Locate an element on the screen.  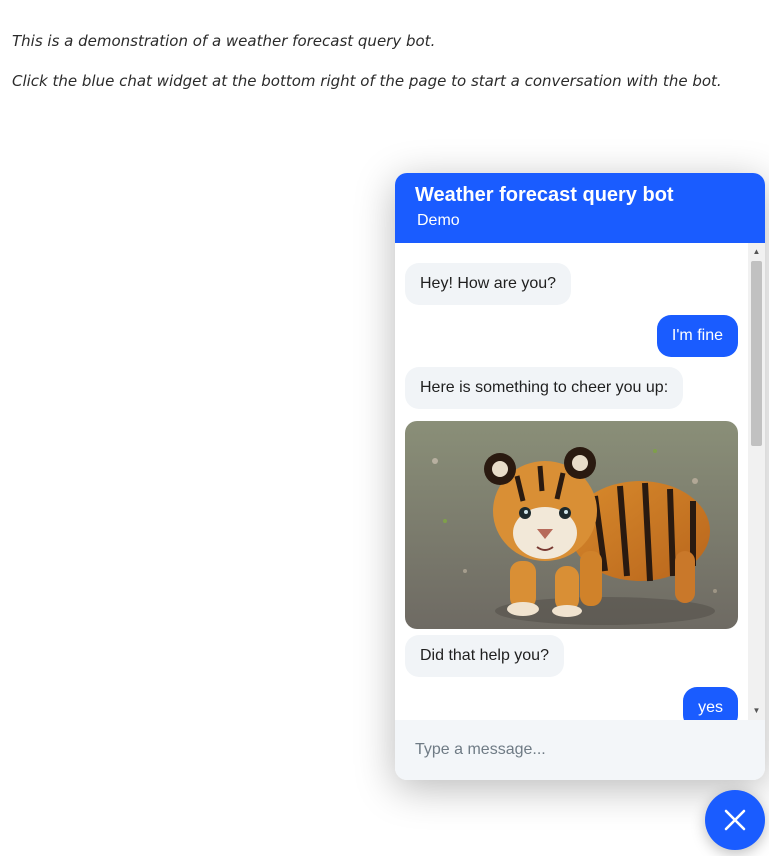
user-message: yes is located at coordinates (710, 703).